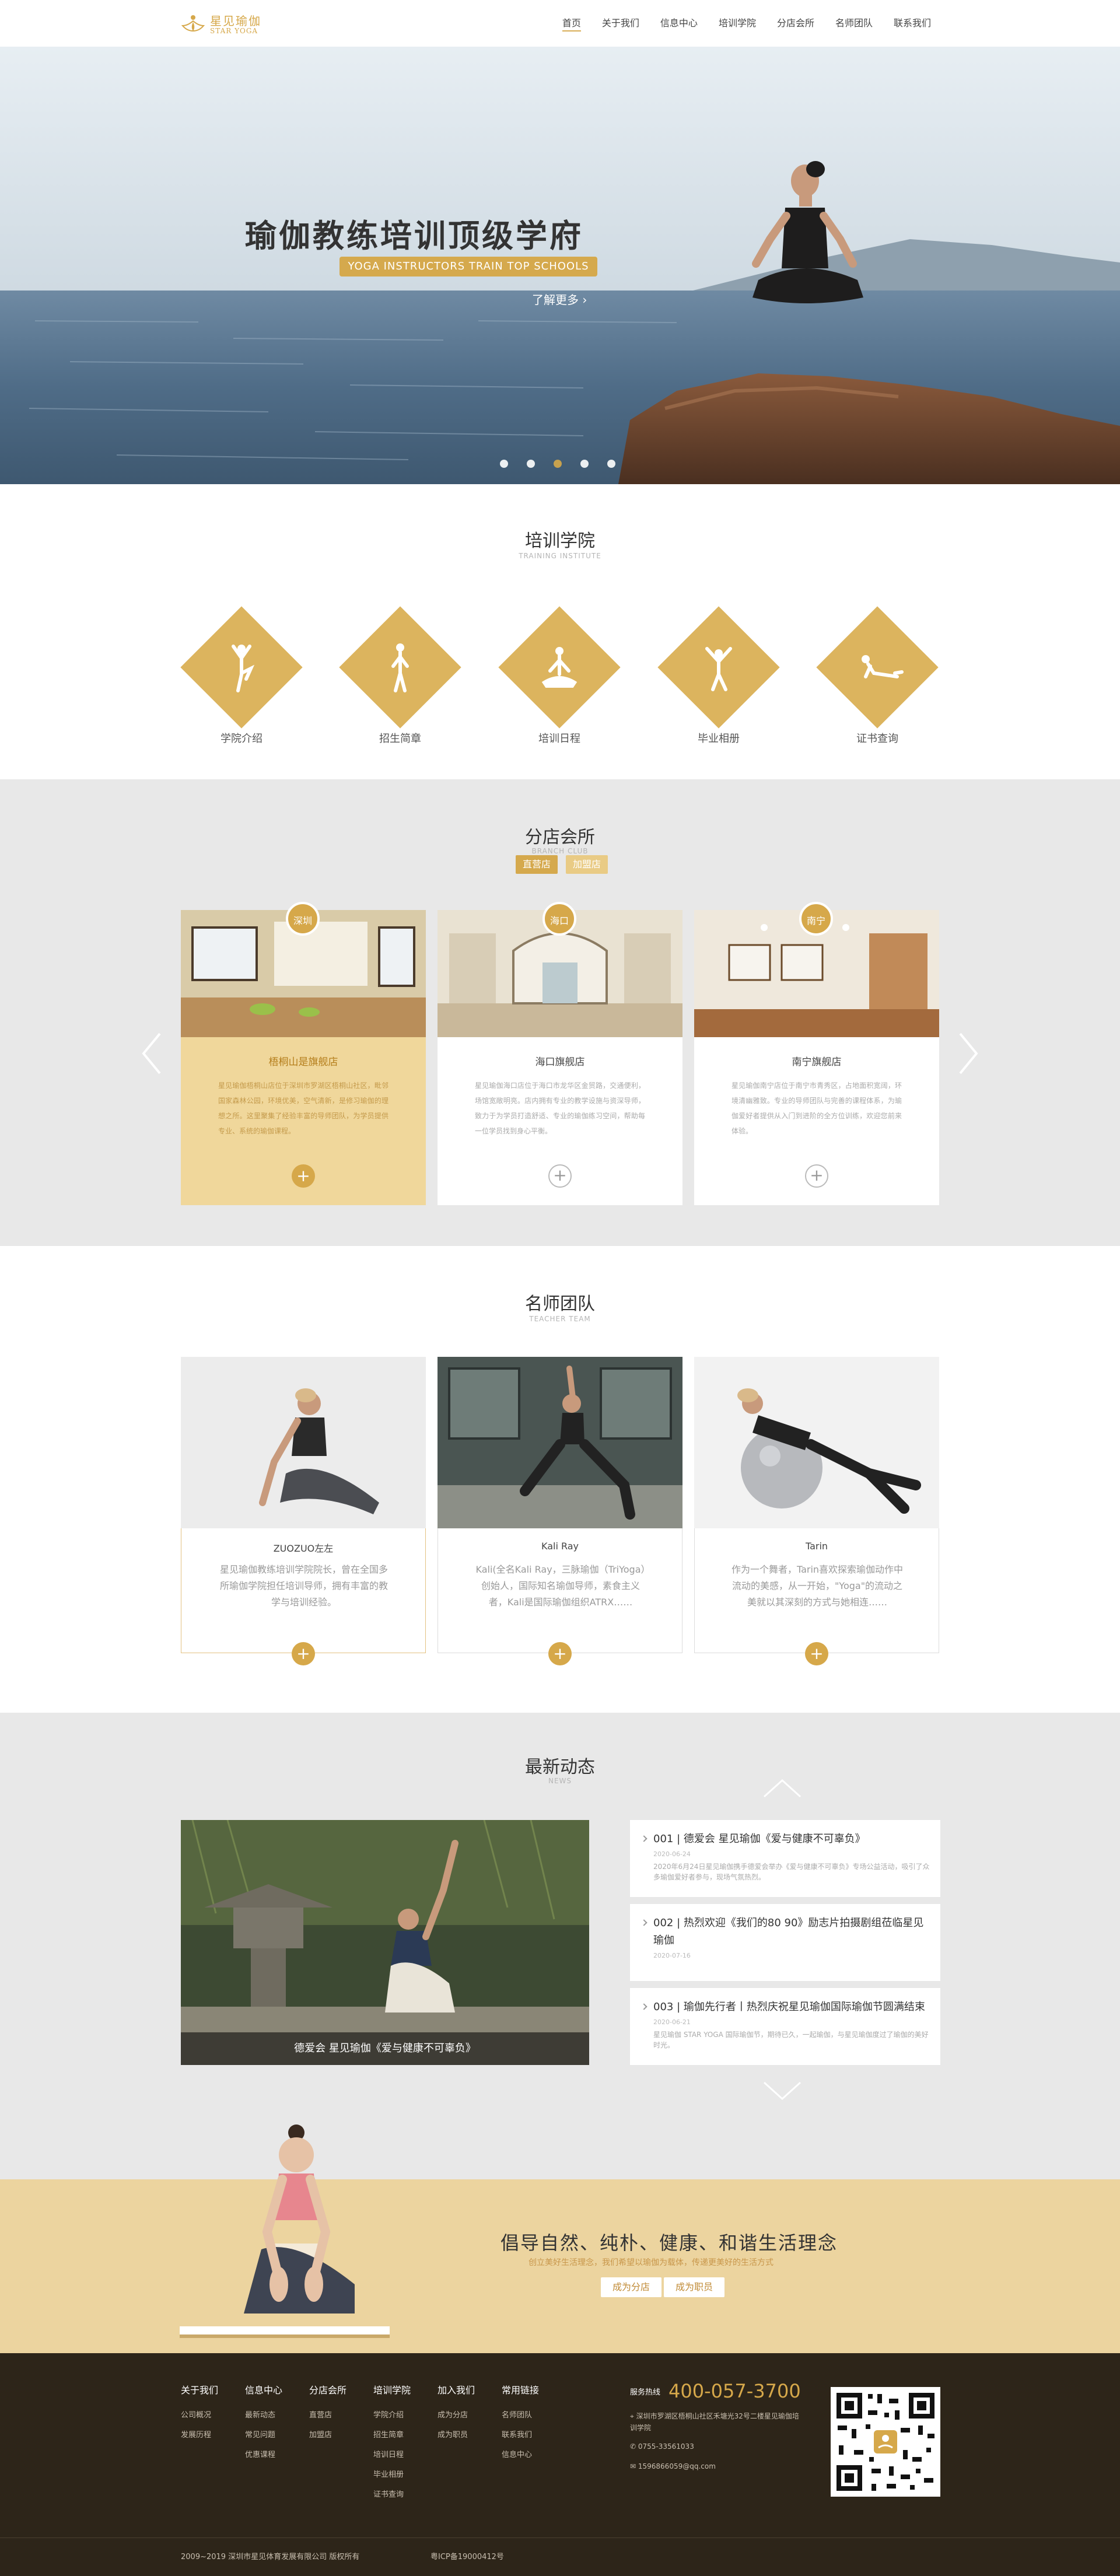 The width and height of the screenshot is (1120, 2576). I want to click on footer-col-about: 关于我们 公司概况 发展历程, so click(199, 2414).